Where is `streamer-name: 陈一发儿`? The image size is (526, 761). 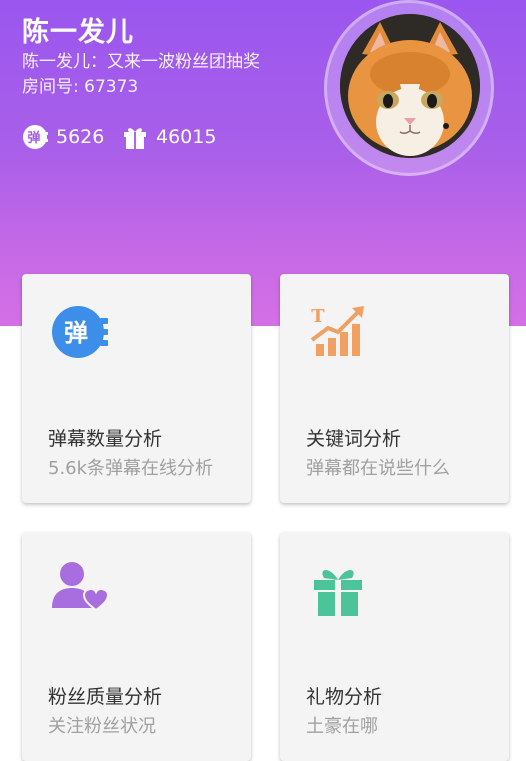
streamer-name: 陈一发儿 is located at coordinates (78, 32).